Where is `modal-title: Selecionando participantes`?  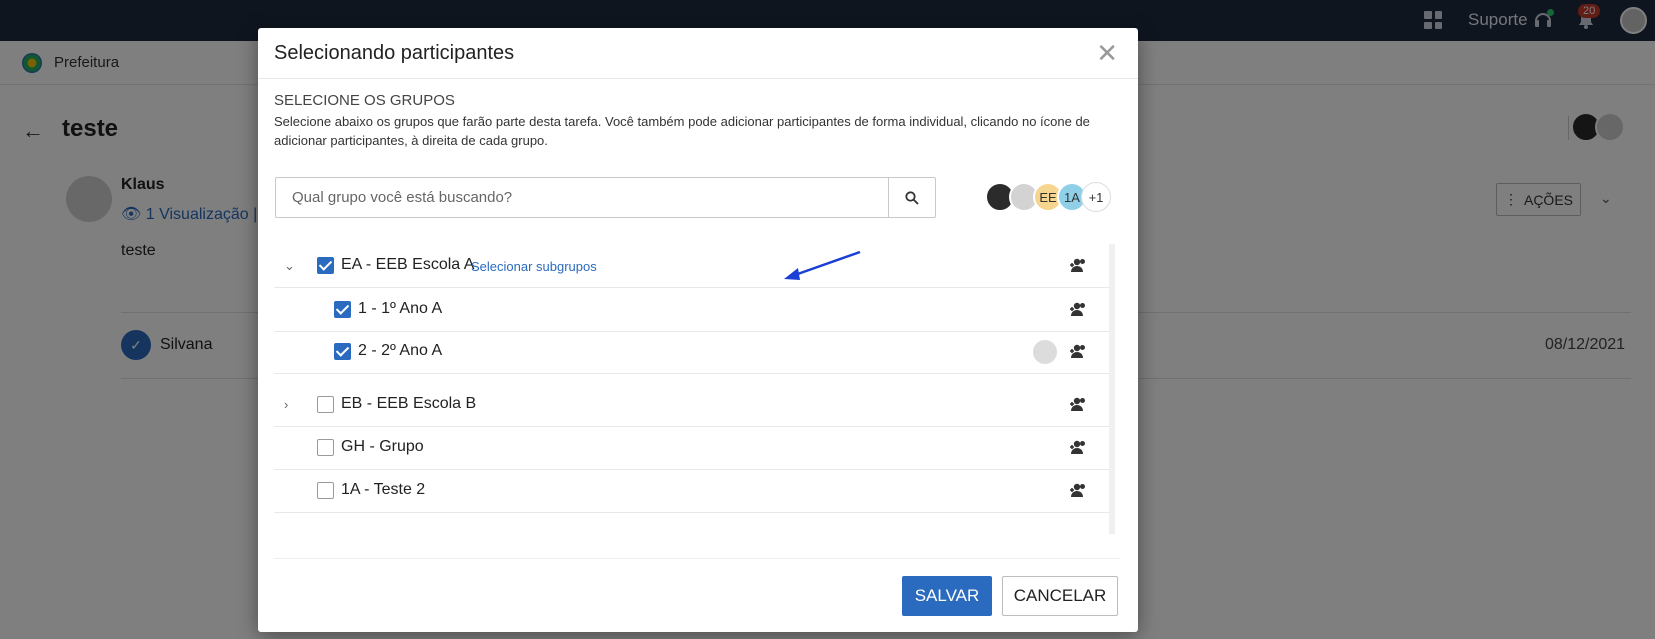
modal-title: Selecionando participantes is located at coordinates (394, 53).